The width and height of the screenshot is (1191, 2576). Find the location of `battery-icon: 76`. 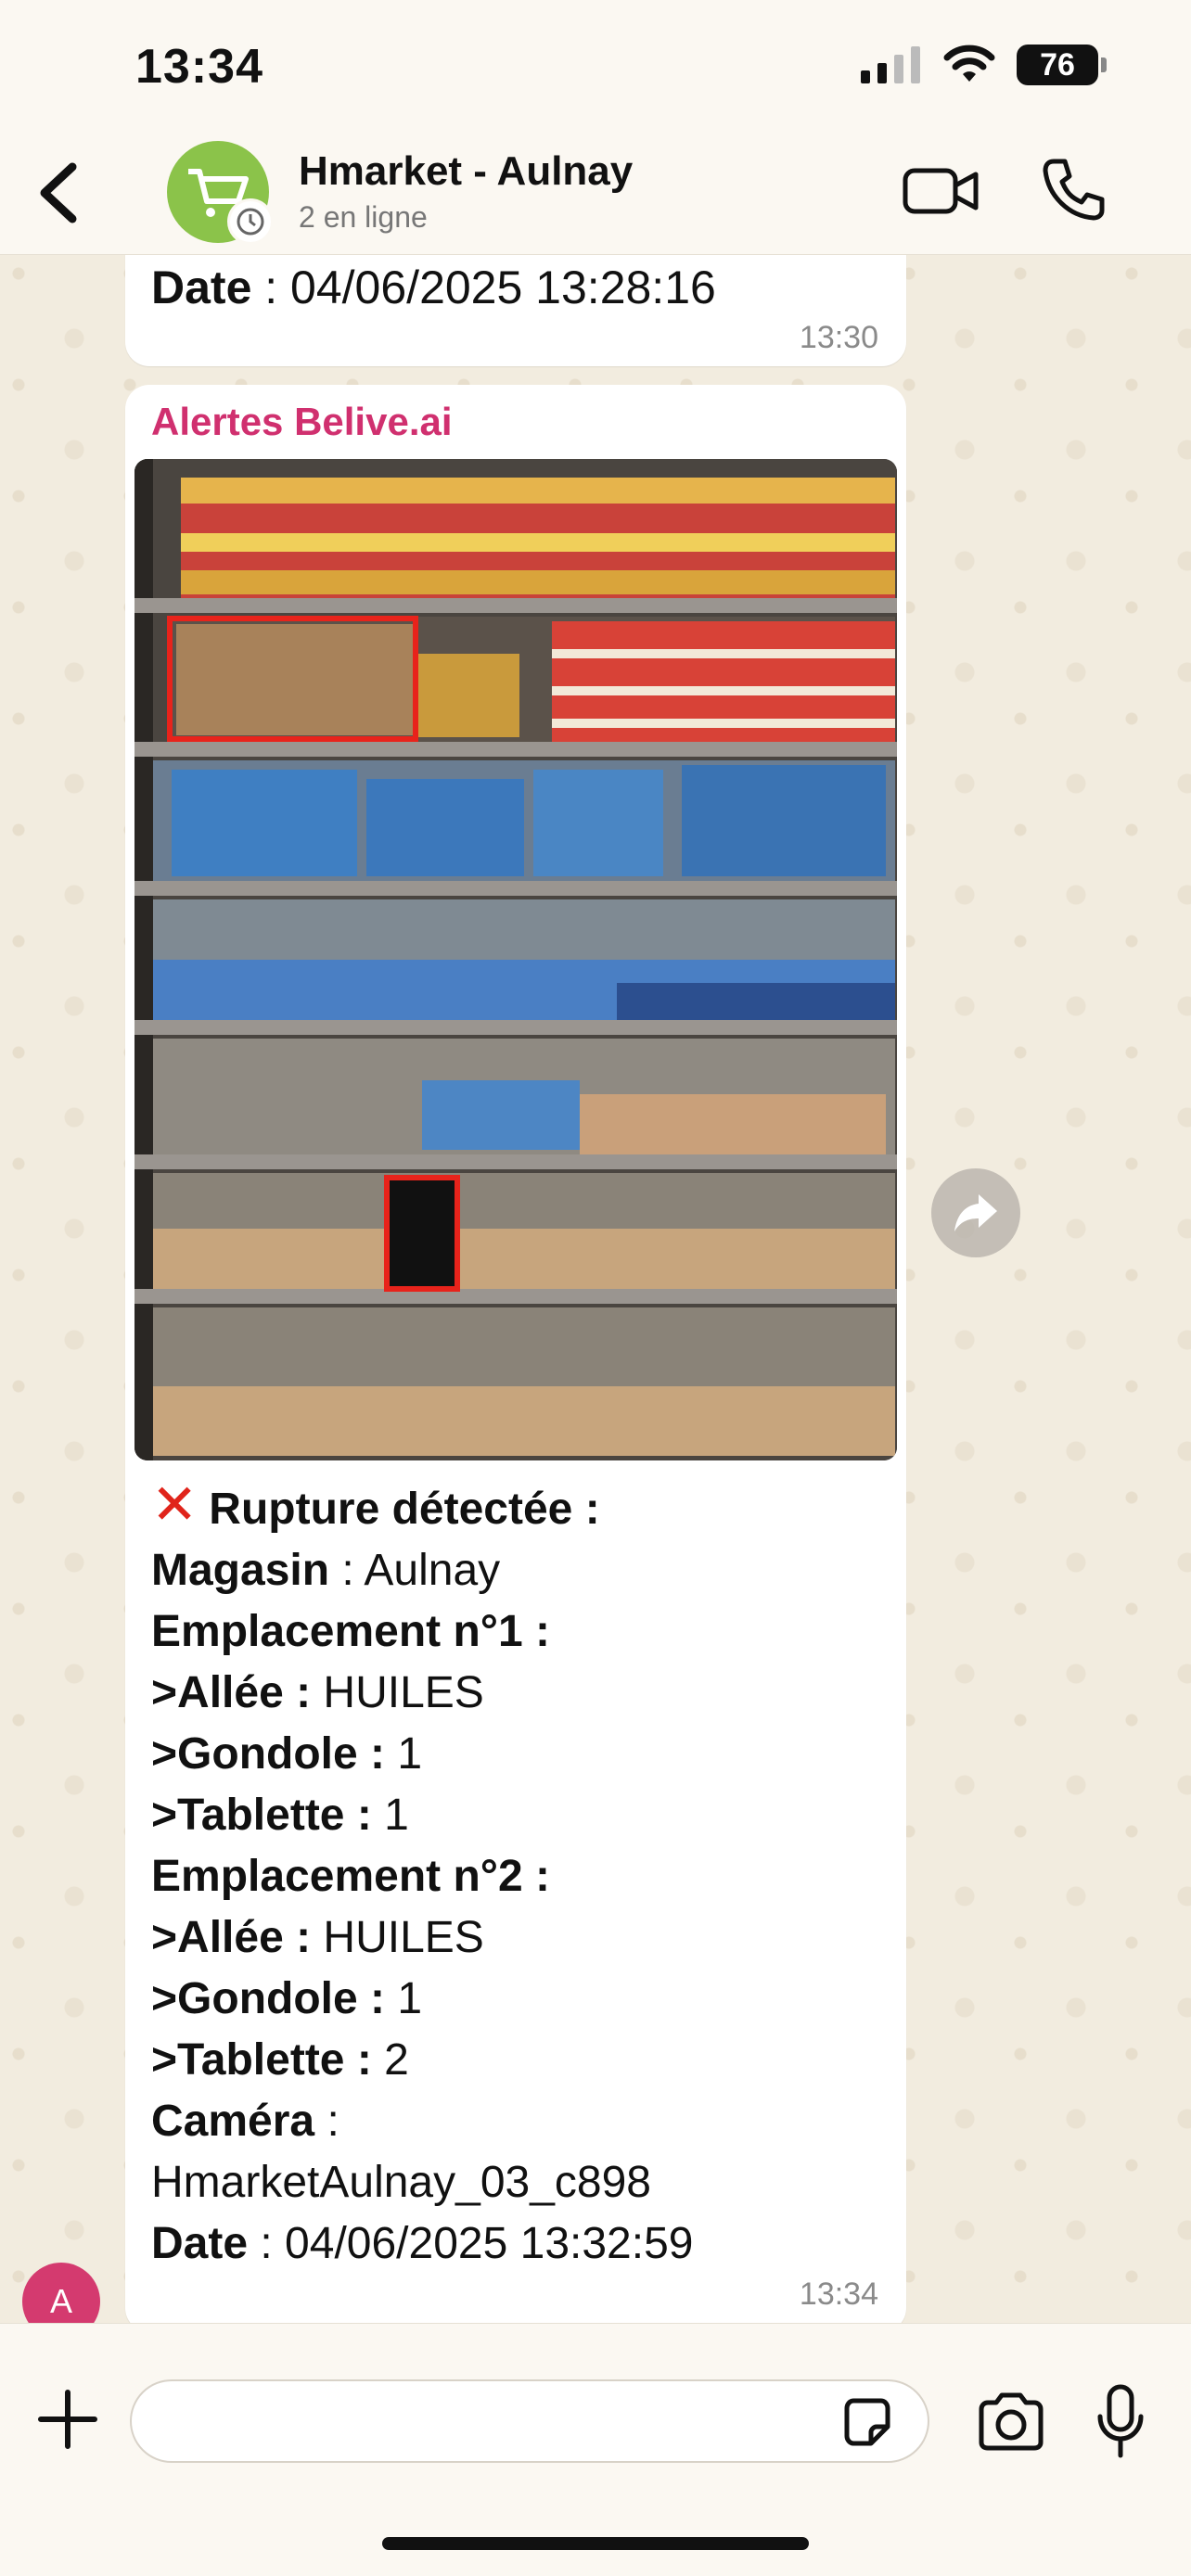

battery-icon: 76 is located at coordinates (1062, 65).